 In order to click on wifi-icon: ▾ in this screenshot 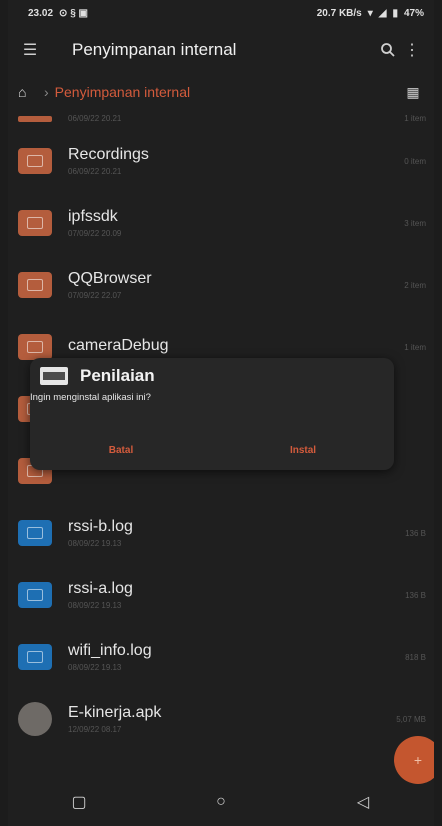, I will do `click(370, 13)`.